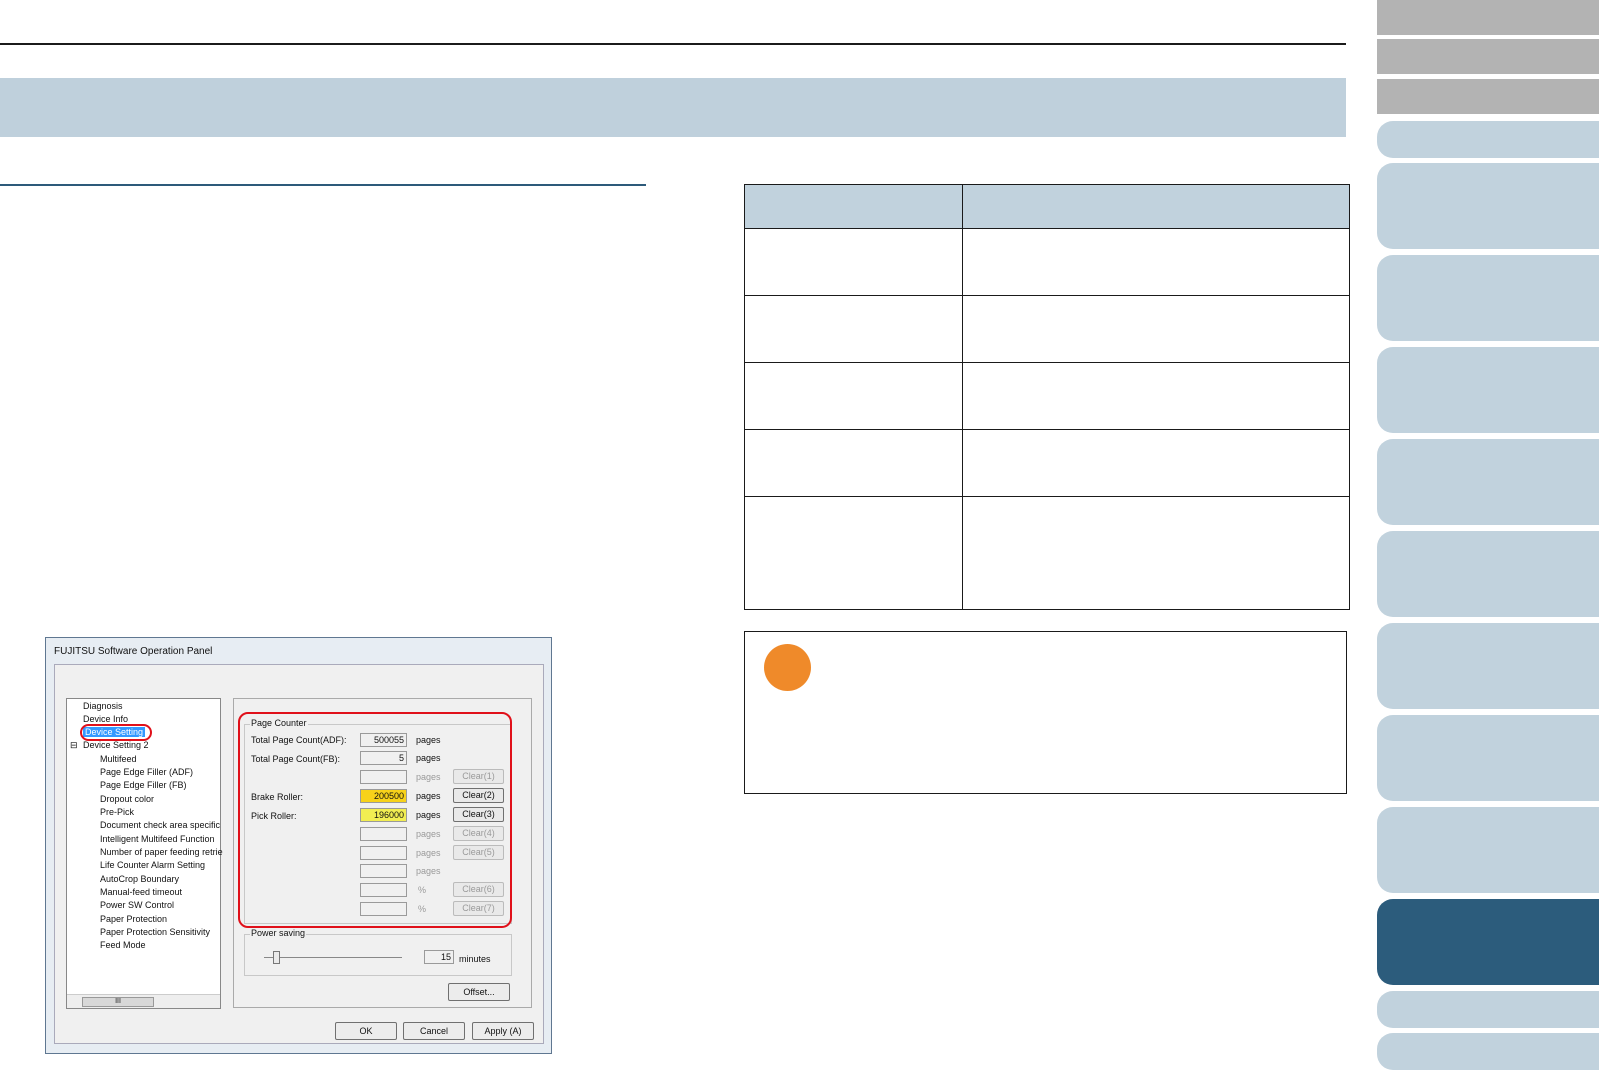 This screenshot has width=1599, height=1092. I want to click on tree-item: AutoCrop Boundary, so click(139, 879).